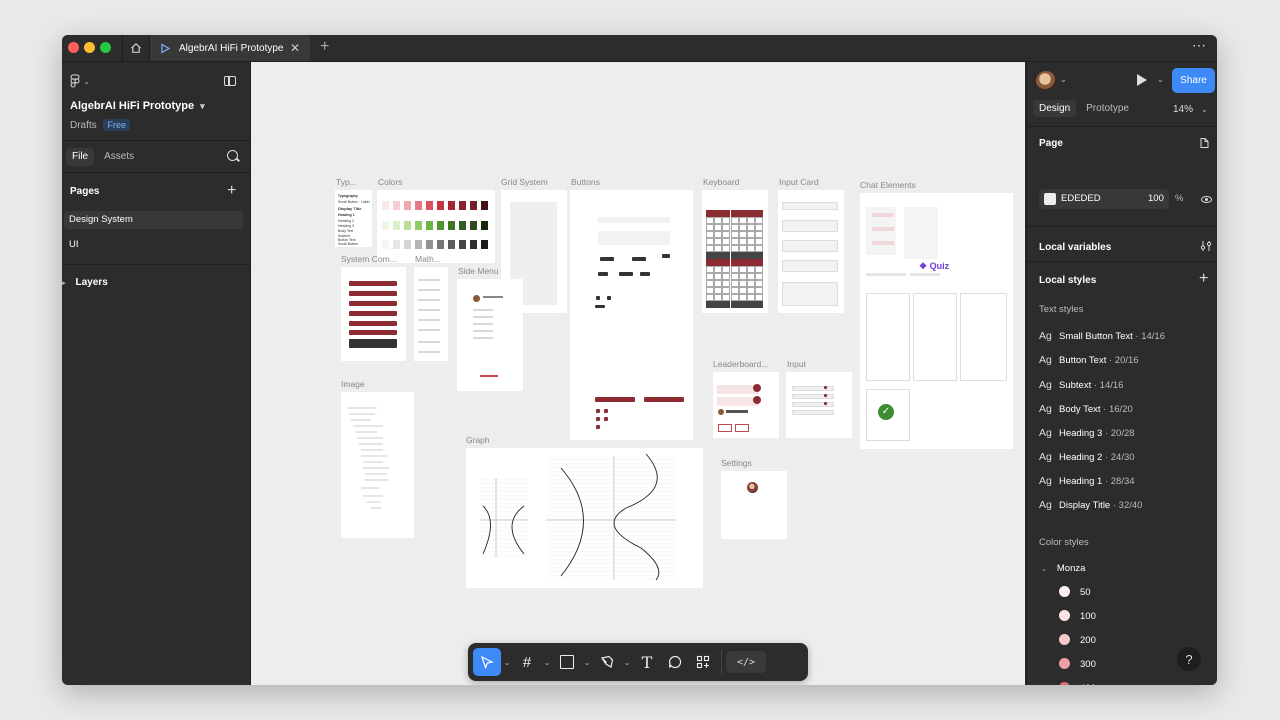 The image size is (1280, 720). Describe the element at coordinates (796, 364) in the screenshot. I see `frame-label-input: Input` at that location.